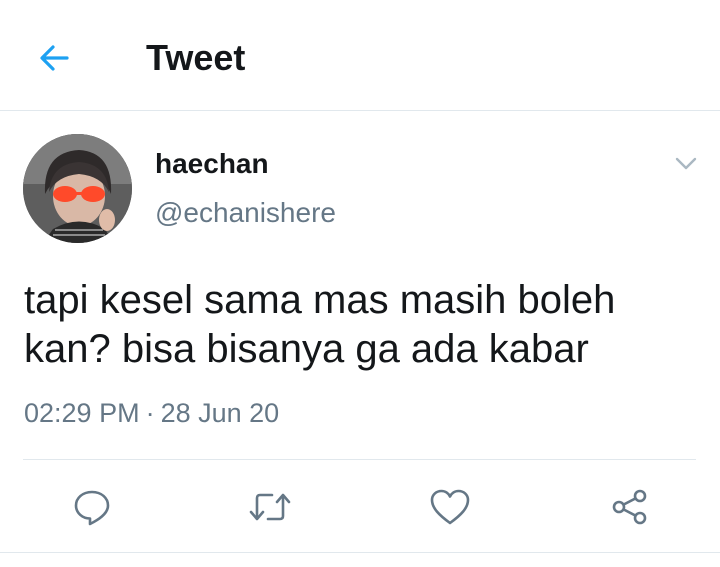 The height and width of the screenshot is (567, 720). I want to click on avatar, so click(77, 188).